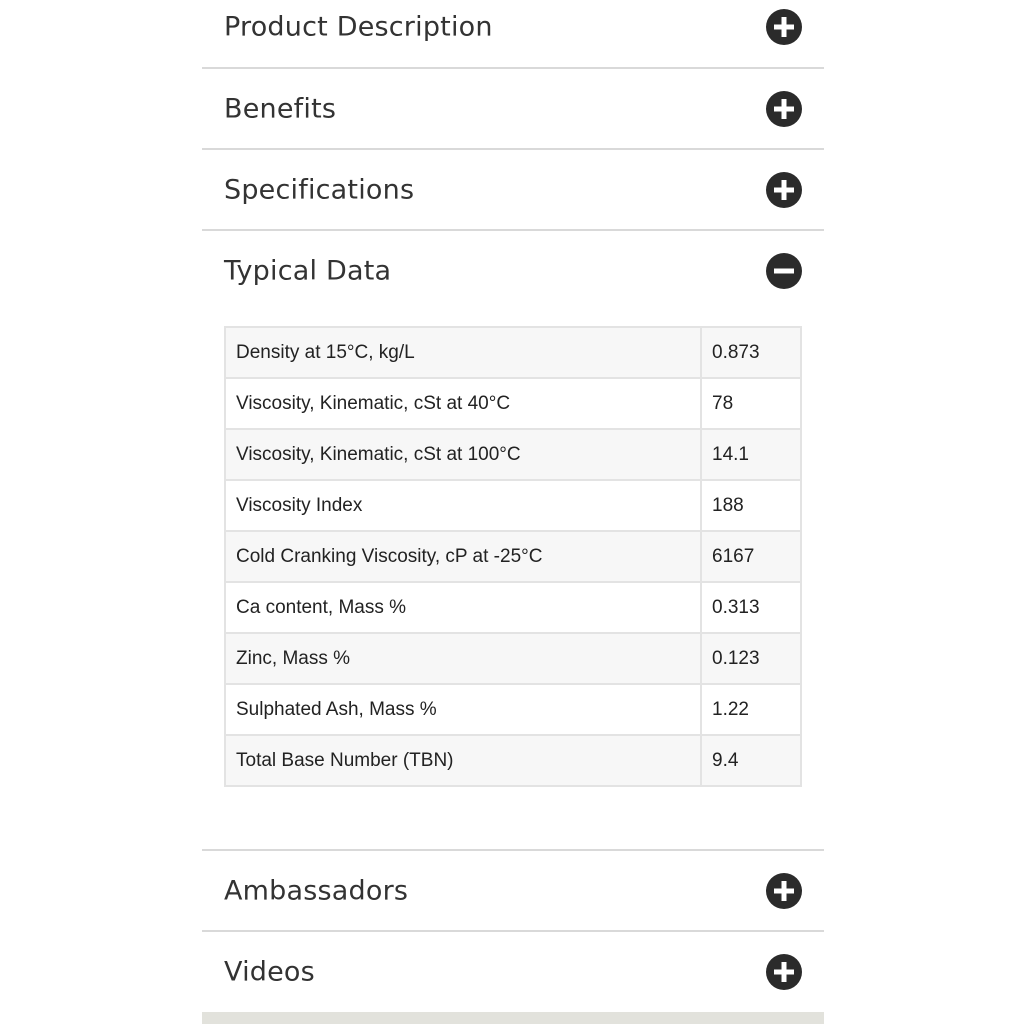  I want to click on value-cell: 14.1, so click(751, 454).